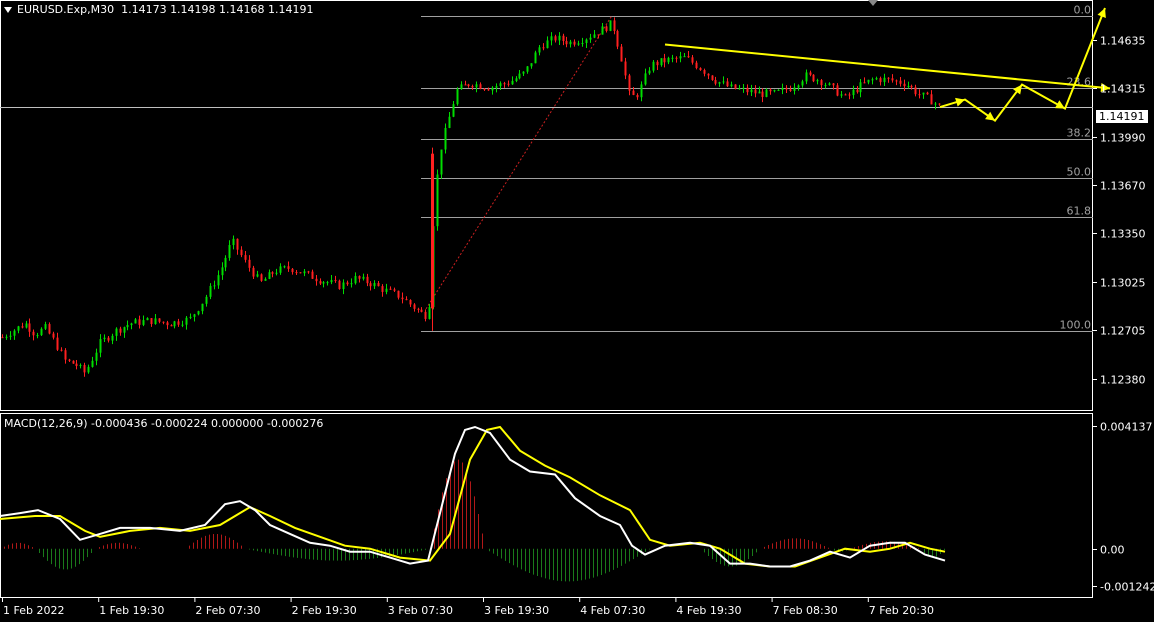 This screenshot has height=622, width=1154. Describe the element at coordinates (873, 3) in the screenshot. I see `scroll-marker-icon` at that location.